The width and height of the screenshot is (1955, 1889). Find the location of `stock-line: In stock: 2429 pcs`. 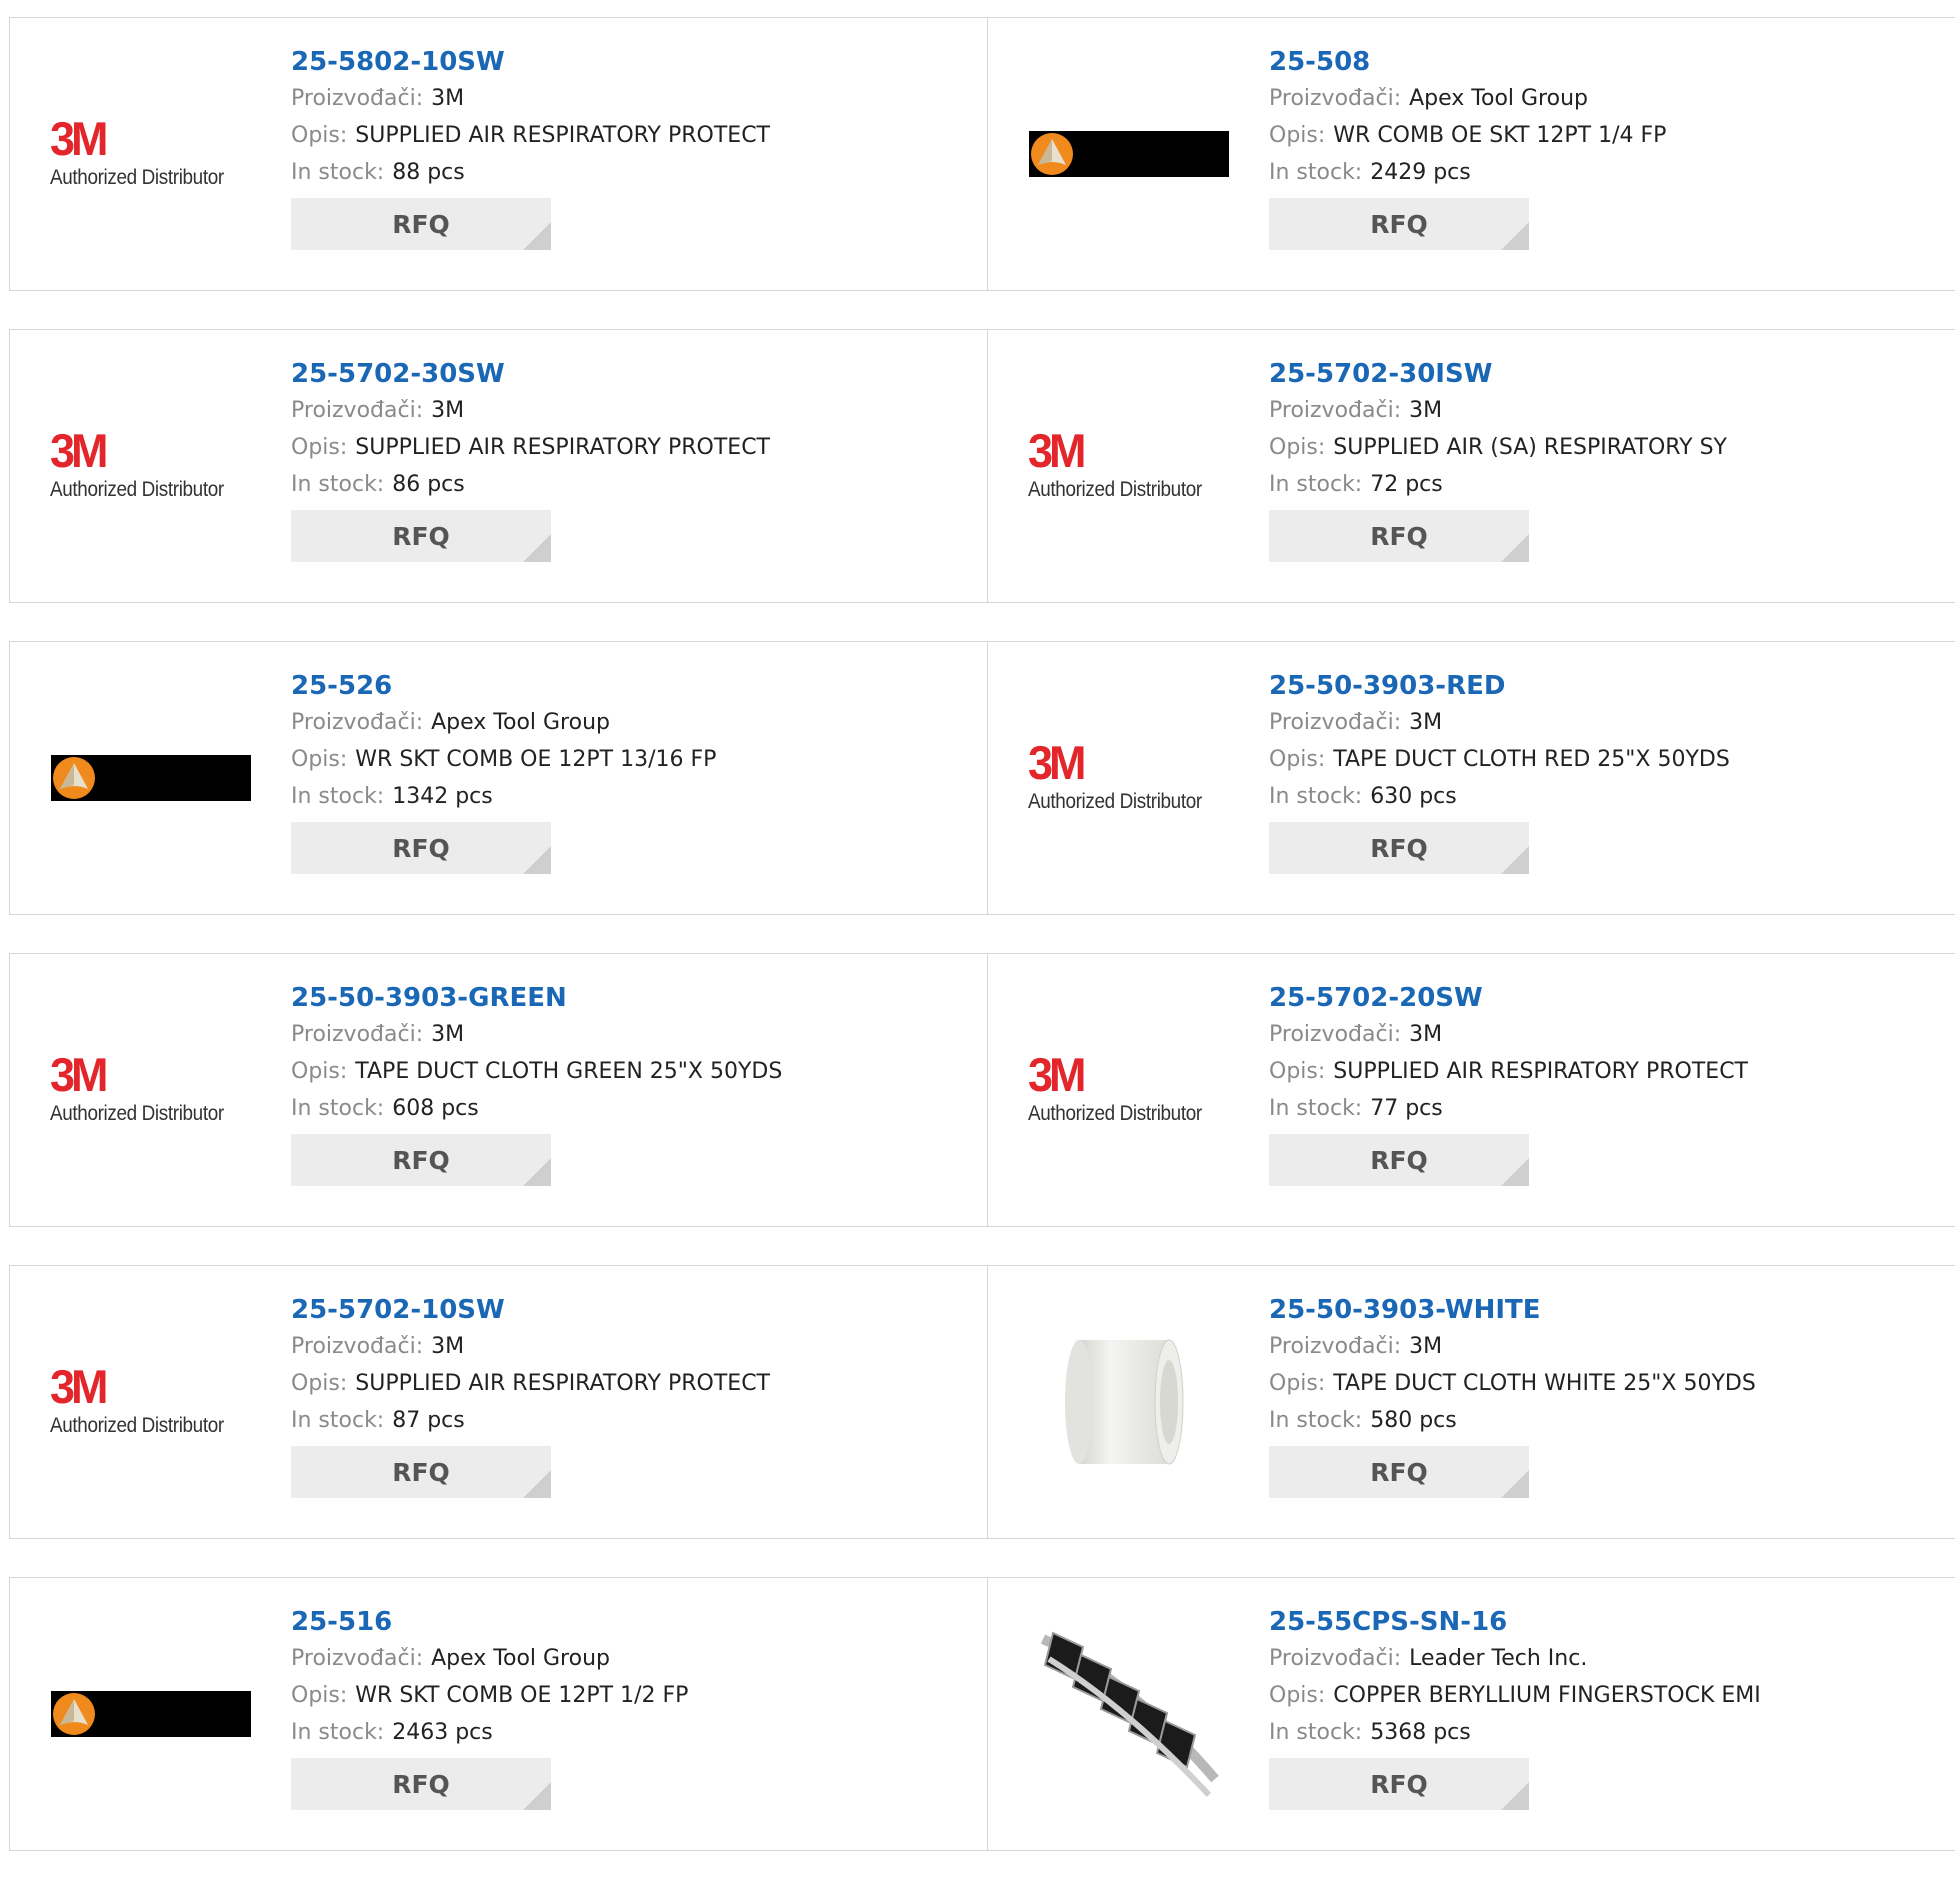

stock-line: In stock: 2429 pcs is located at coordinates (1467, 172).